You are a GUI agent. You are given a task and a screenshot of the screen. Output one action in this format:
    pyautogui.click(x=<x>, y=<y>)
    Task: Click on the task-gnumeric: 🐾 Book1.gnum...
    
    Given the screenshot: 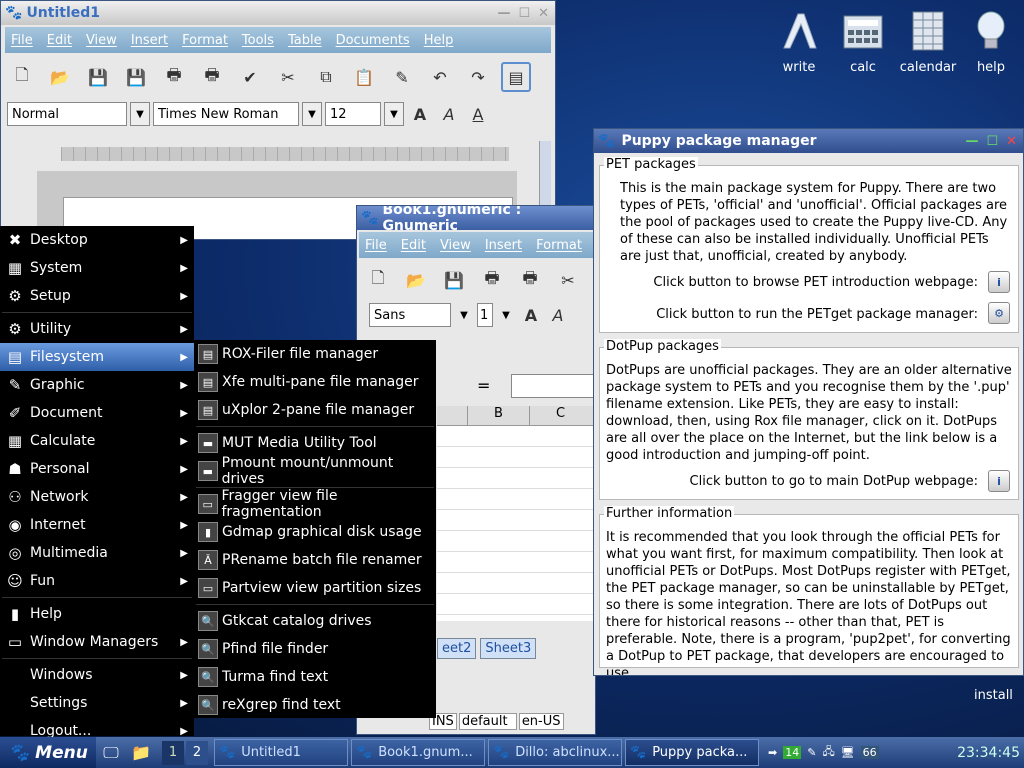 What is the action you would take?
    pyautogui.click(x=418, y=752)
    